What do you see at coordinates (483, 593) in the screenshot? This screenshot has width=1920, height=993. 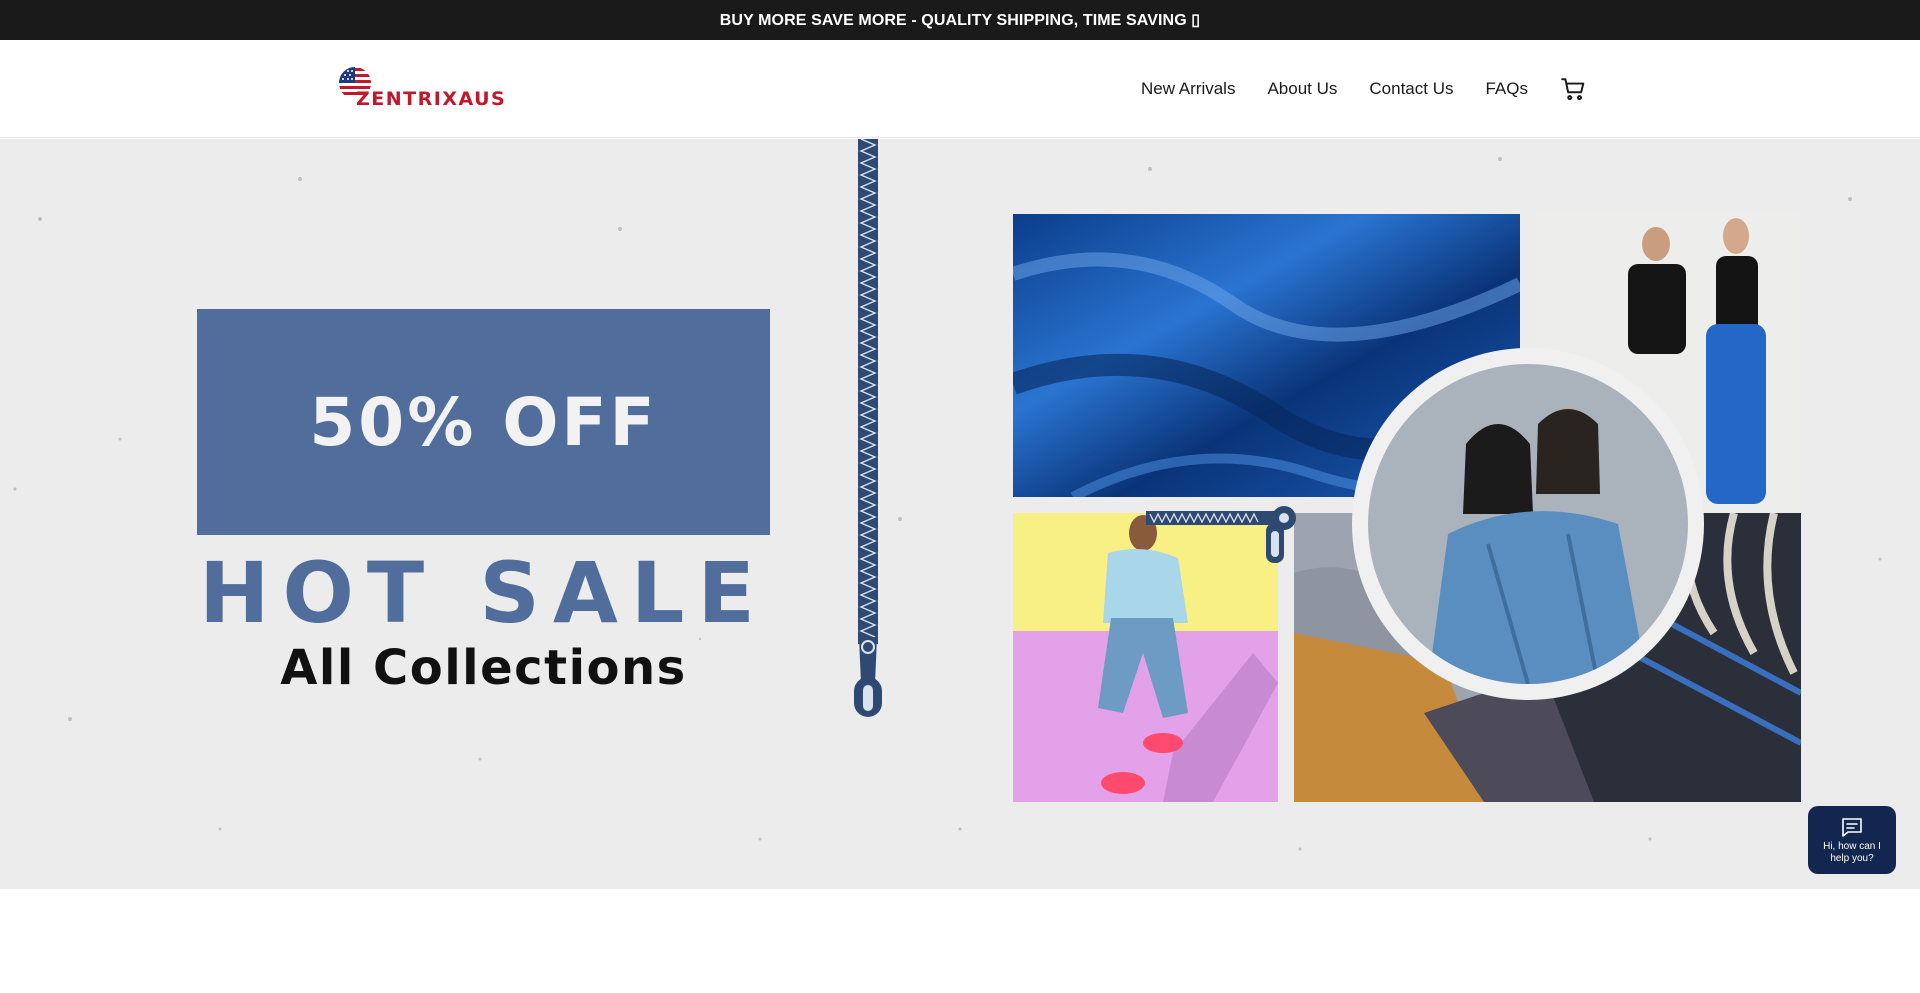 I see `hot-sale-headline: HOT SALE` at bounding box center [483, 593].